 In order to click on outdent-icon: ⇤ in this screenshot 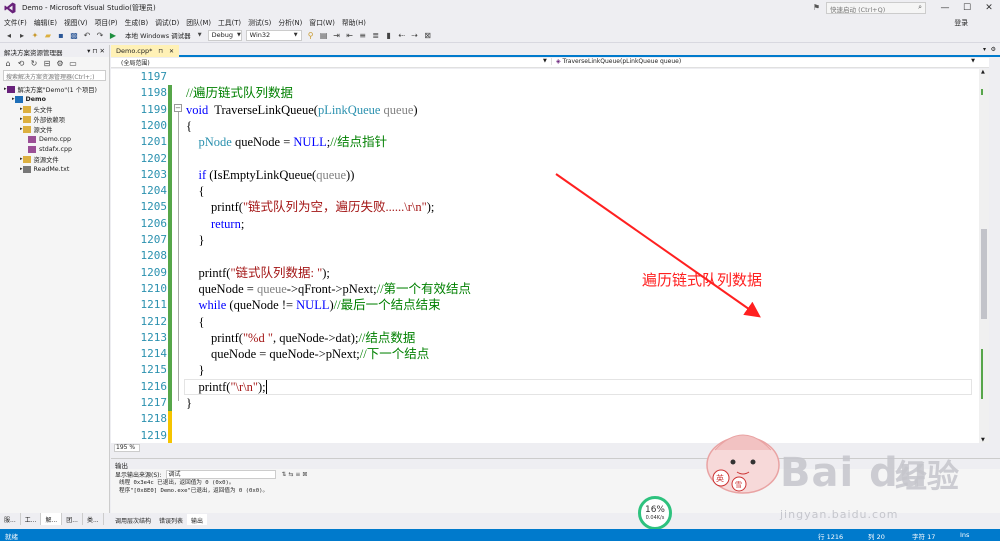, I will do `click(350, 35)`.